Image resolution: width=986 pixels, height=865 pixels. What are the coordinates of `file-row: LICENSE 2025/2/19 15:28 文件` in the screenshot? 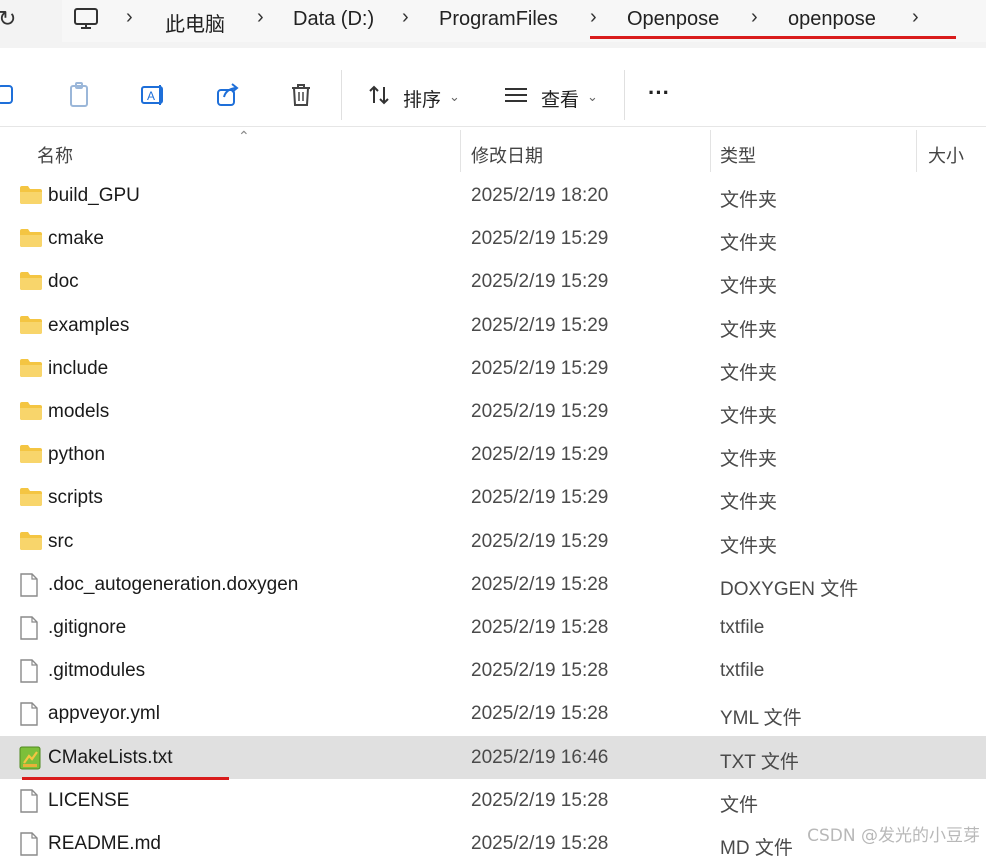 It's located at (493, 800).